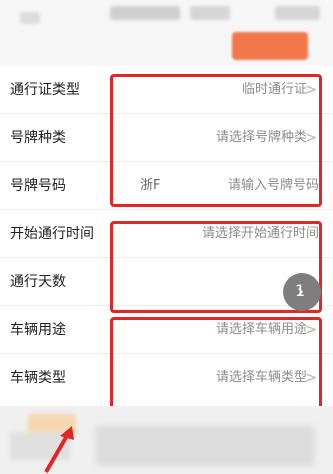 This screenshot has height=474, width=333. I want to click on blurred-header, so click(166, 33).